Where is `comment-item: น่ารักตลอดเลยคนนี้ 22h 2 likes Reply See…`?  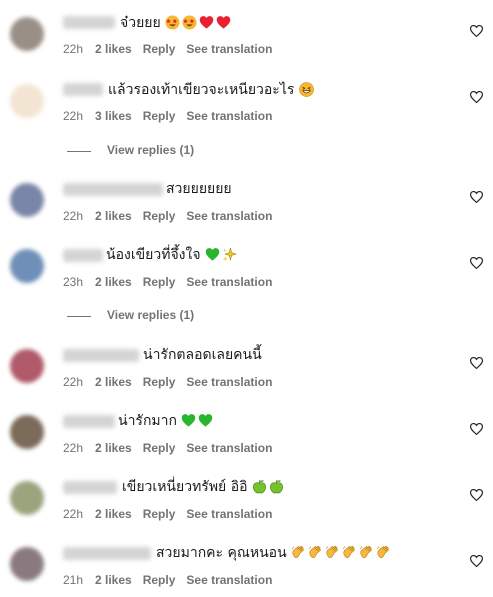 comment-item: น่ารักตลอดเลยคนนี้ 22h 2 likes Reply See… is located at coordinates (246, 370).